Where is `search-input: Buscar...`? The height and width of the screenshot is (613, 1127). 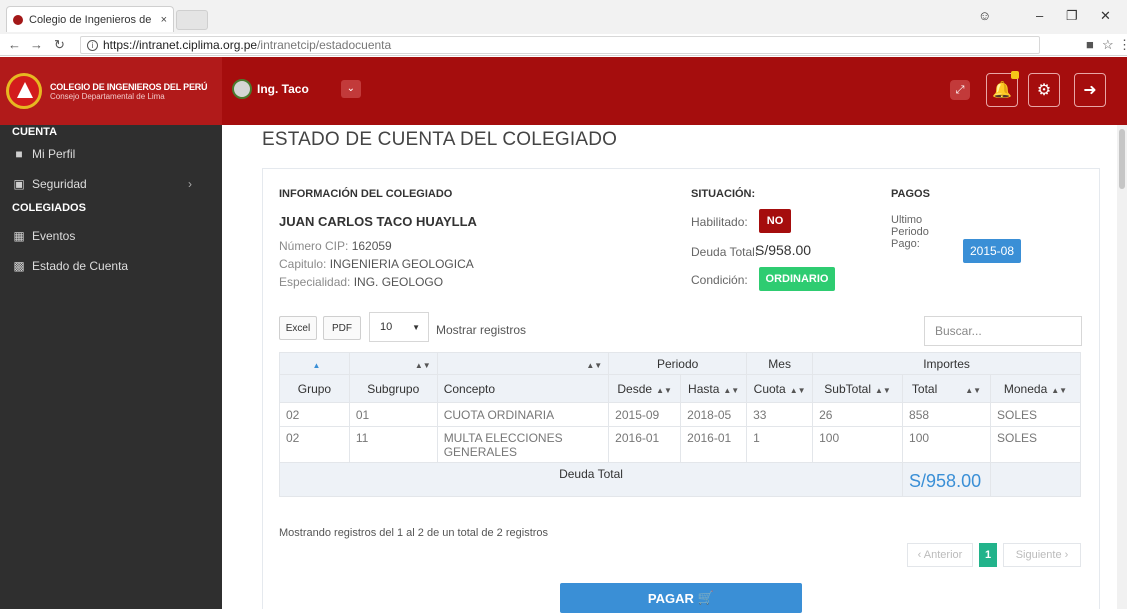
search-input: Buscar... is located at coordinates (1003, 331).